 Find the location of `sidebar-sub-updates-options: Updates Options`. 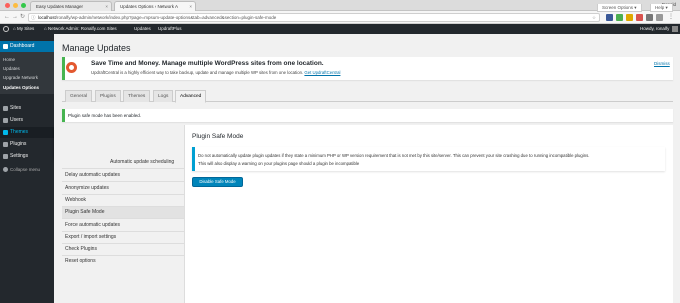

sidebar-sub-updates-options: Updates Options is located at coordinates (27, 88).